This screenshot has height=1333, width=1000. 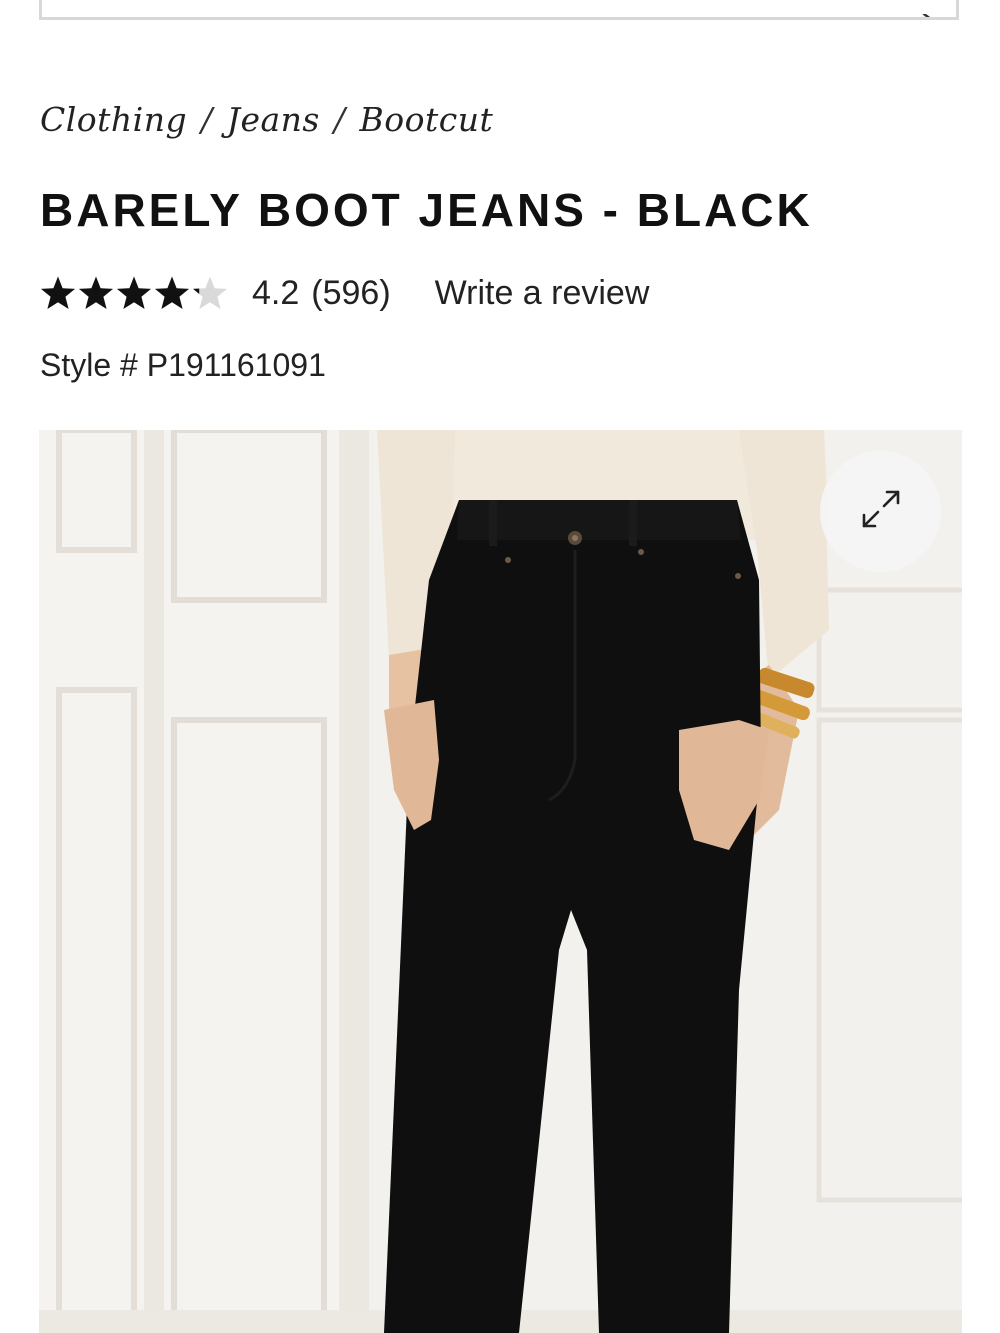 I want to click on write-review-link: Write a review, so click(x=542, y=293).